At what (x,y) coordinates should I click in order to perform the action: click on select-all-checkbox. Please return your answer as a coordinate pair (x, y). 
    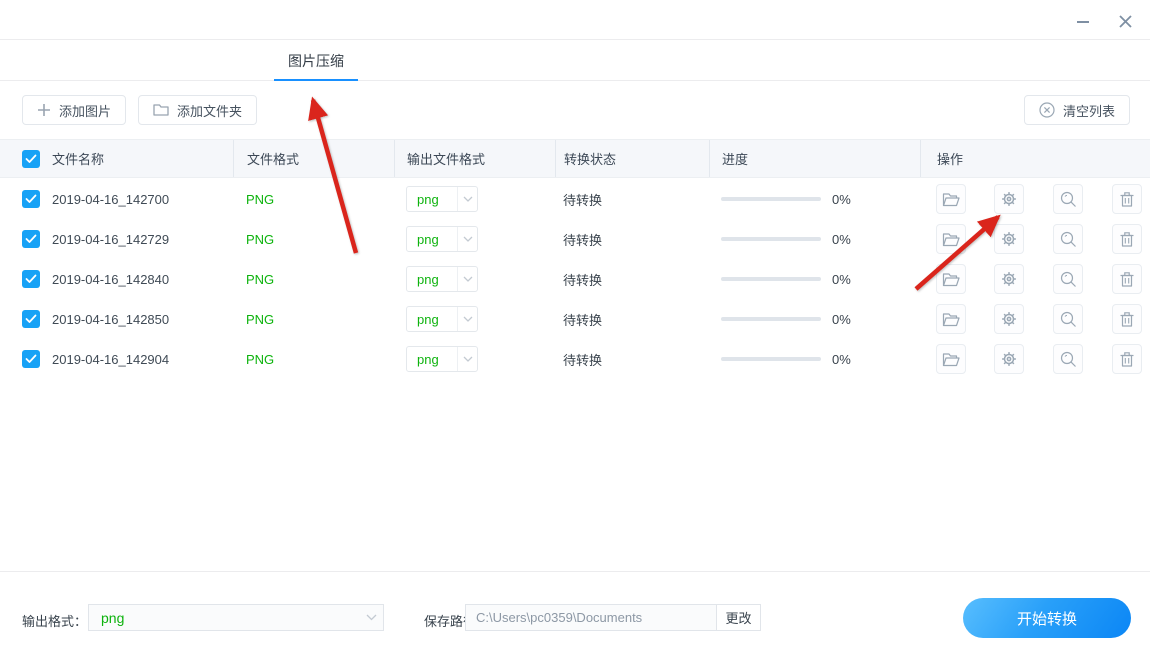
    Looking at the image, I should click on (31, 158).